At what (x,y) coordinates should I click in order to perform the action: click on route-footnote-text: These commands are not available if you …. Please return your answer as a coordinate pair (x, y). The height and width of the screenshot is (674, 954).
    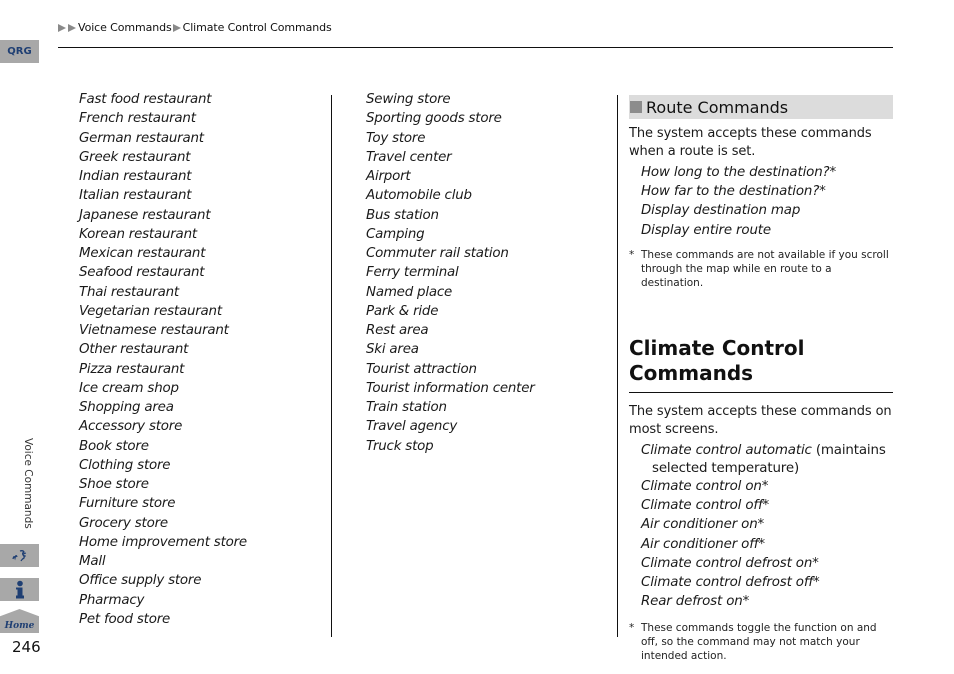
    Looking at the image, I should click on (765, 268).